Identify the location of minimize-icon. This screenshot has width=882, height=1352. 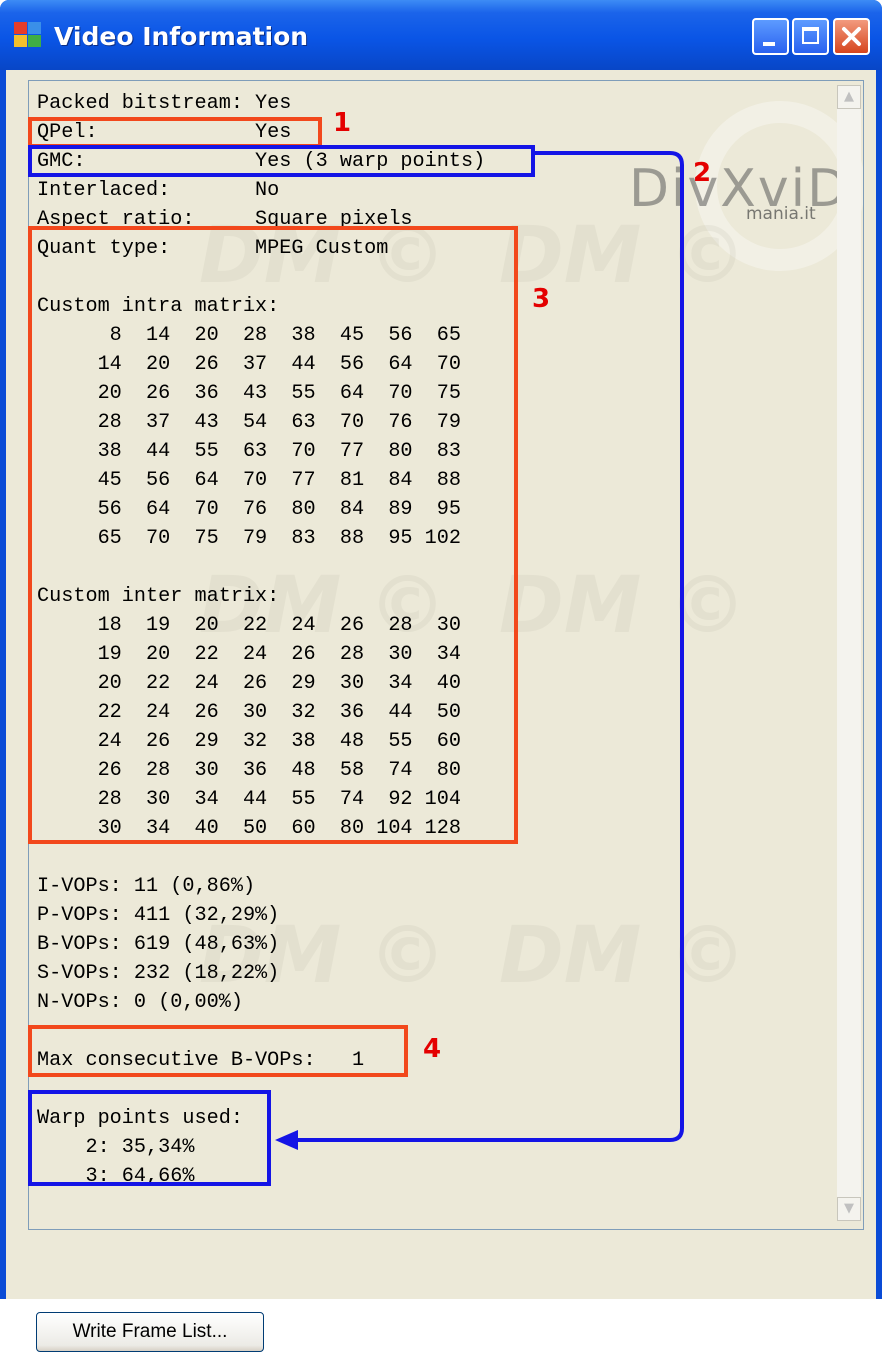
(769, 44).